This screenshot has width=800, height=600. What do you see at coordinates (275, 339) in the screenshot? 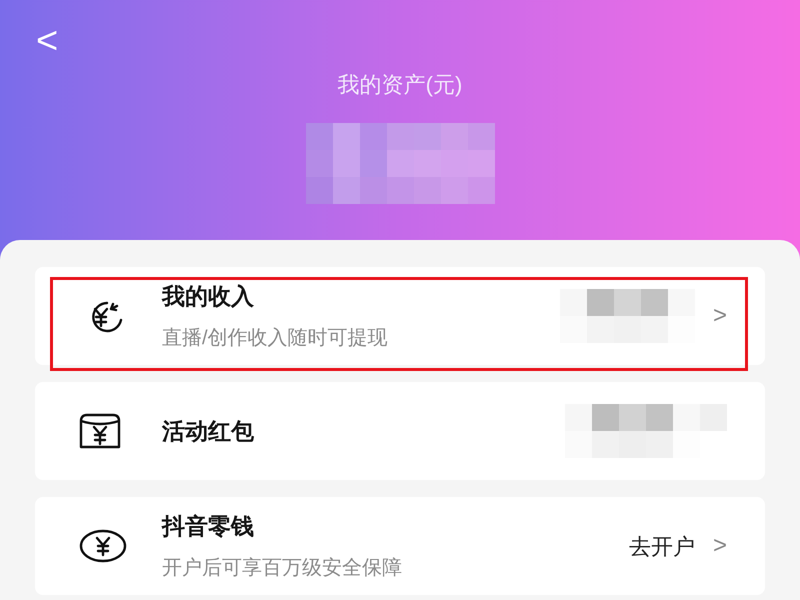
I see `item-subtitle: 直播/创作收入随时可提现` at bounding box center [275, 339].